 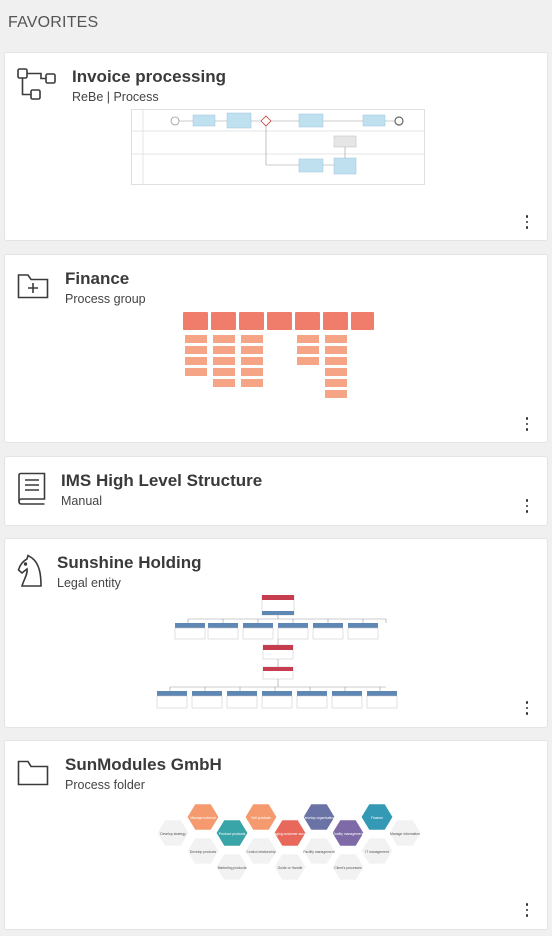 I want to click on org-chart-preview, so click(x=278, y=659).